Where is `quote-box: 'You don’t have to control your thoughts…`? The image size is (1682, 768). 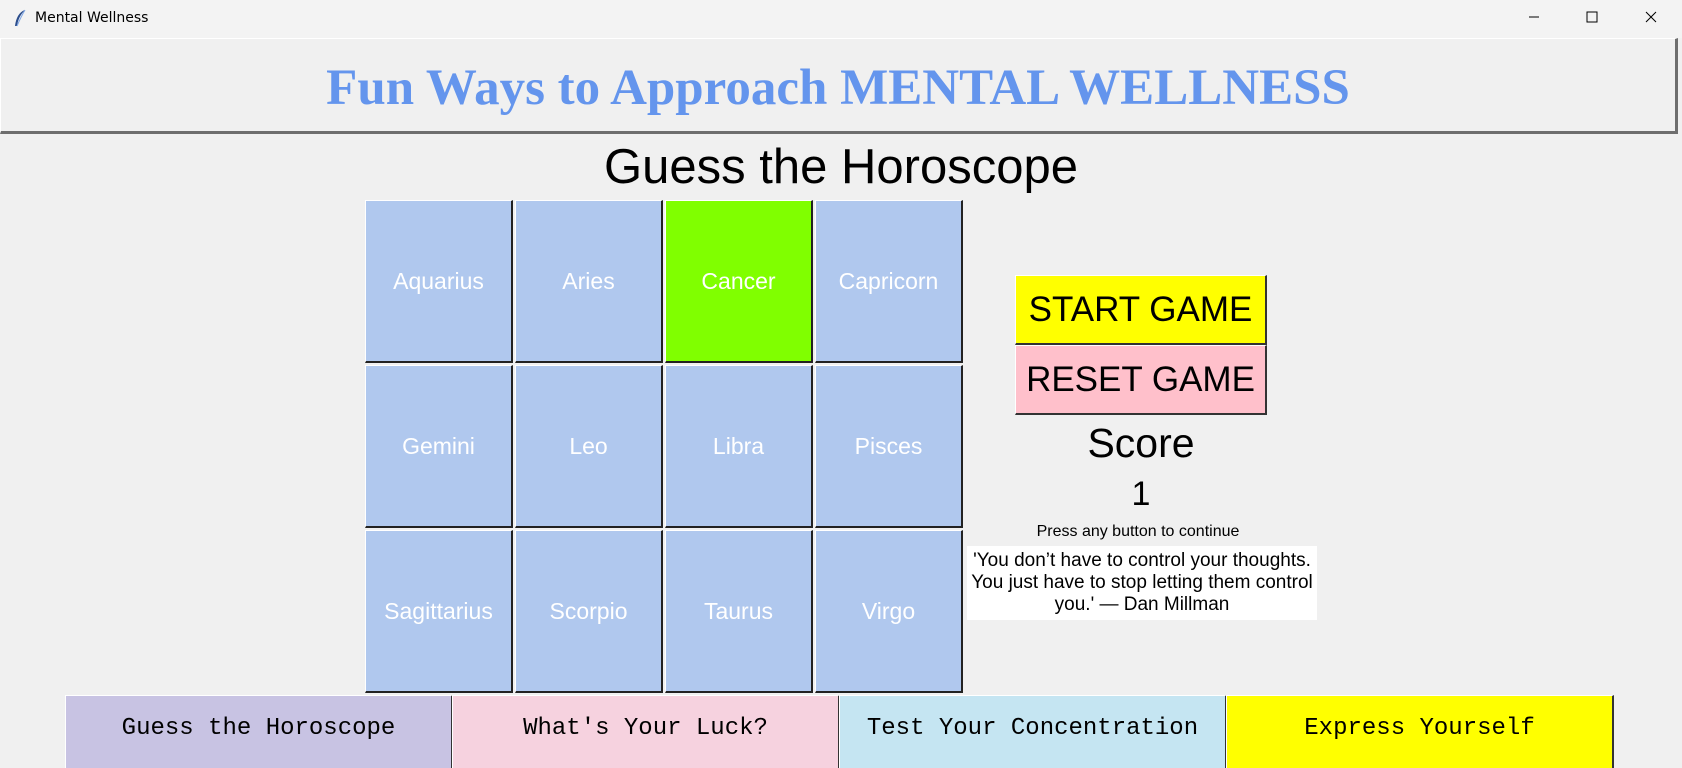
quote-box: 'You don’t have to control your thoughts… is located at coordinates (1142, 583).